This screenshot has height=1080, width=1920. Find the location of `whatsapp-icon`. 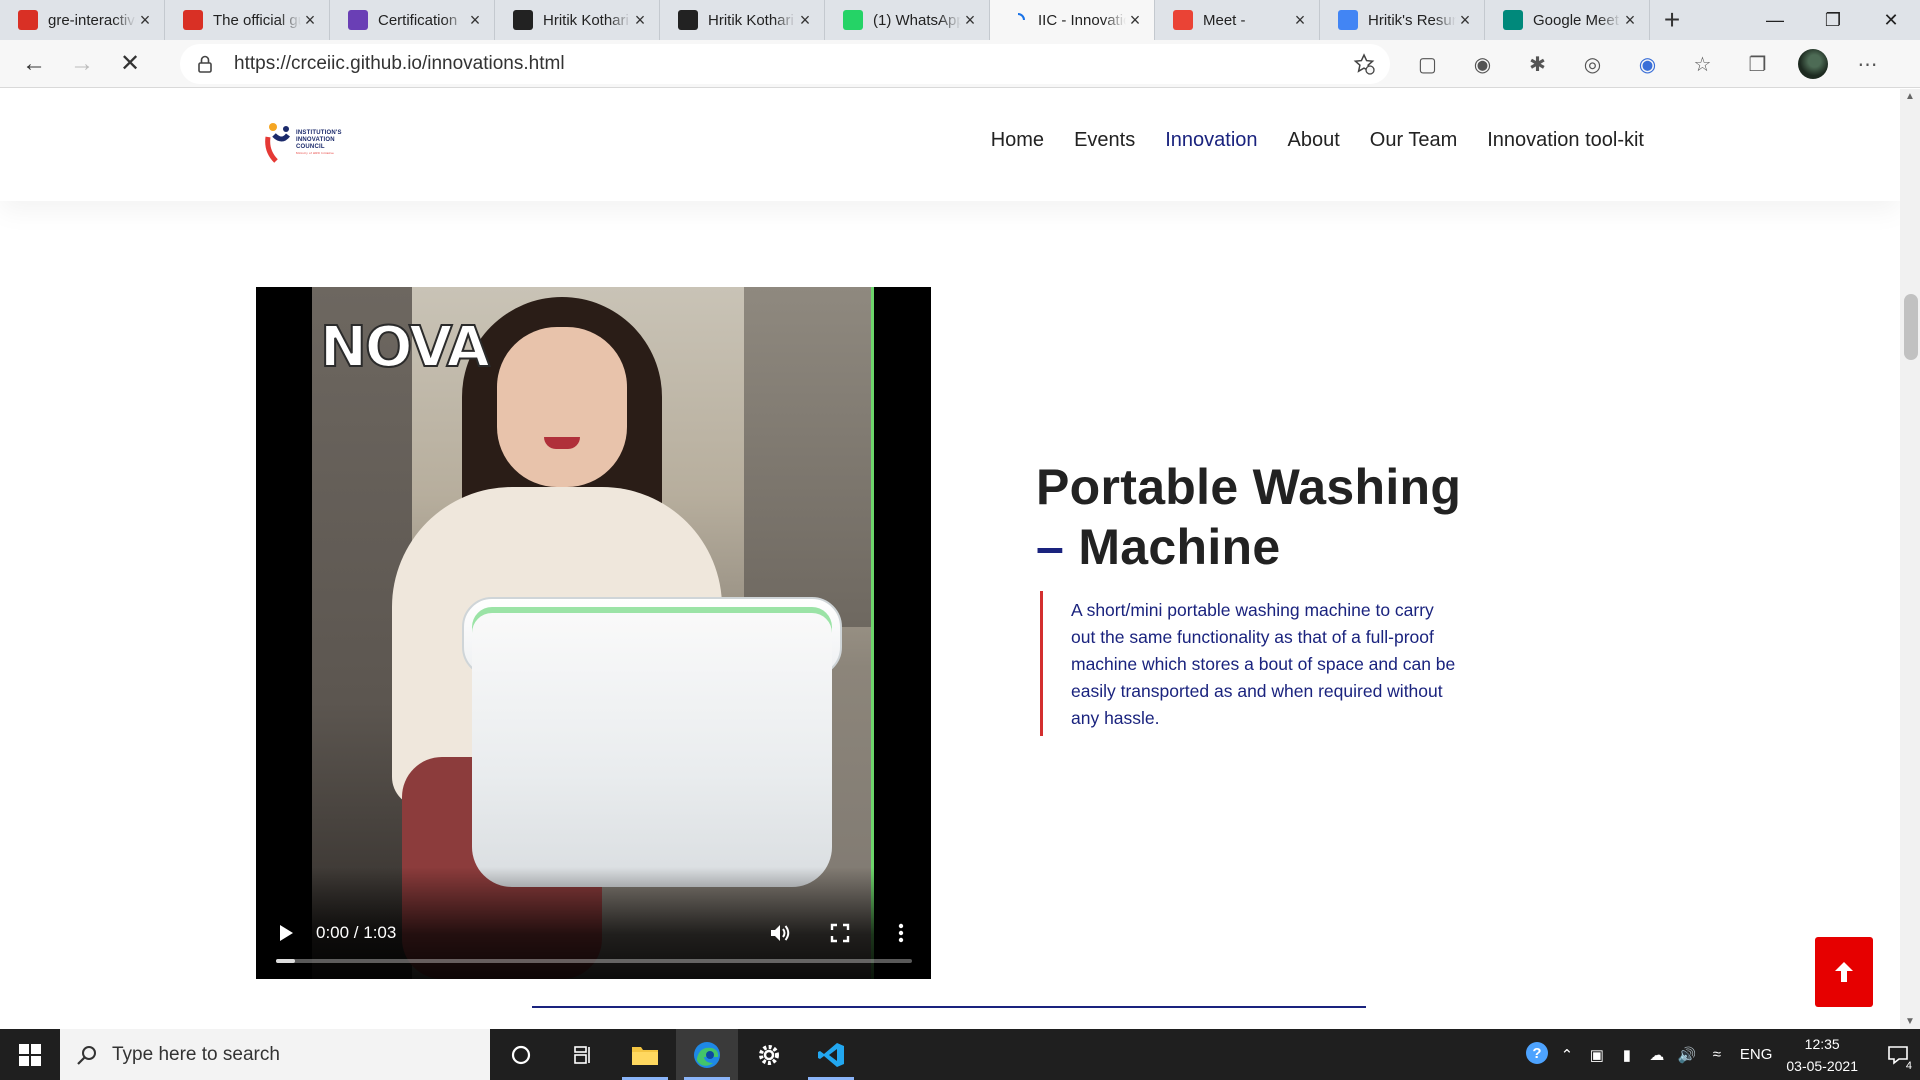

whatsapp-icon is located at coordinates (853, 20).